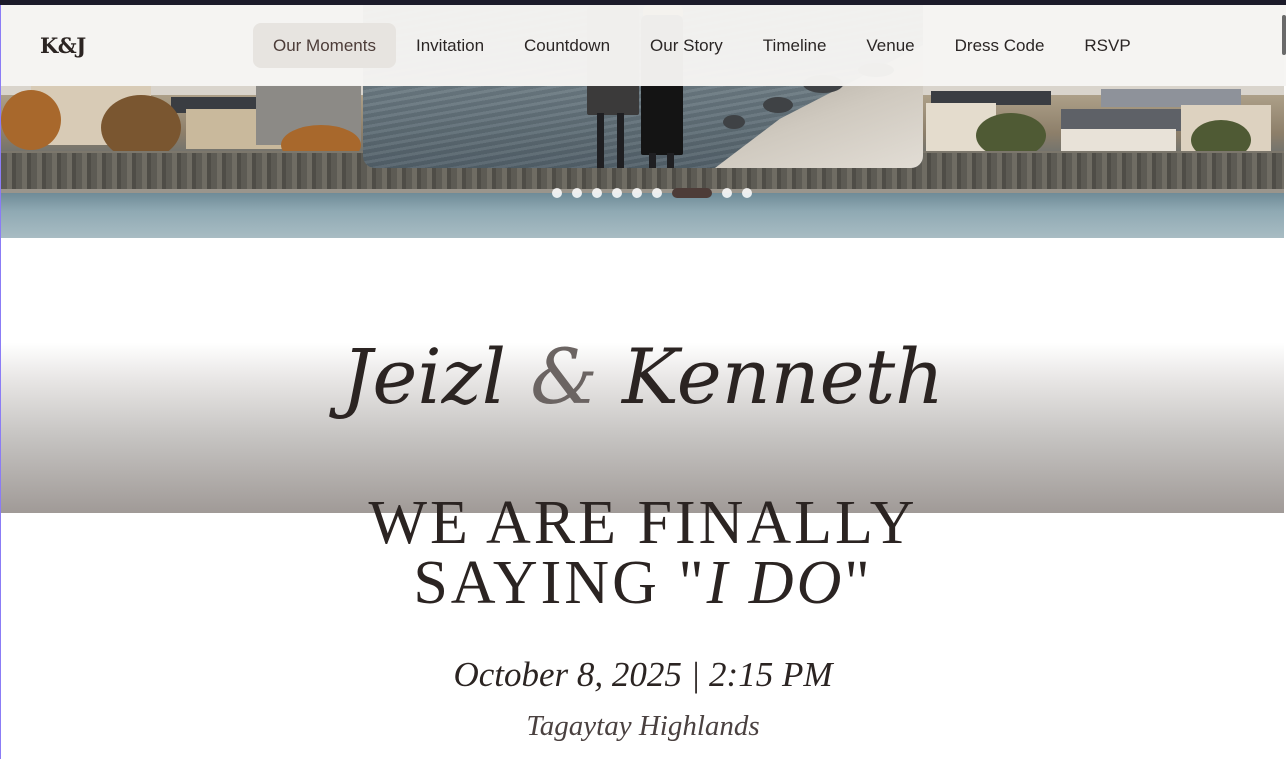 This screenshot has height=759, width=1286. What do you see at coordinates (63, 45) in the screenshot?
I see `site-logo: K&J` at bounding box center [63, 45].